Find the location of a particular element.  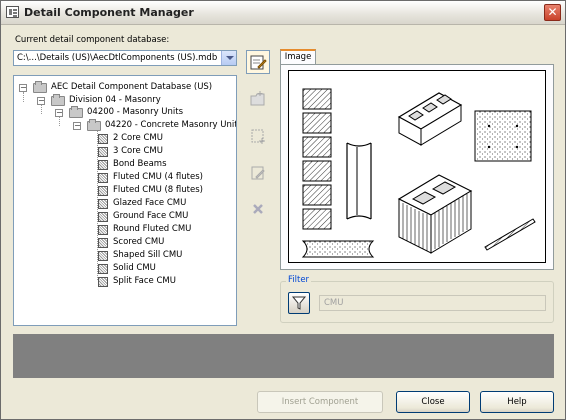

tree-leaf: Solid CMU is located at coordinates (165, 269).